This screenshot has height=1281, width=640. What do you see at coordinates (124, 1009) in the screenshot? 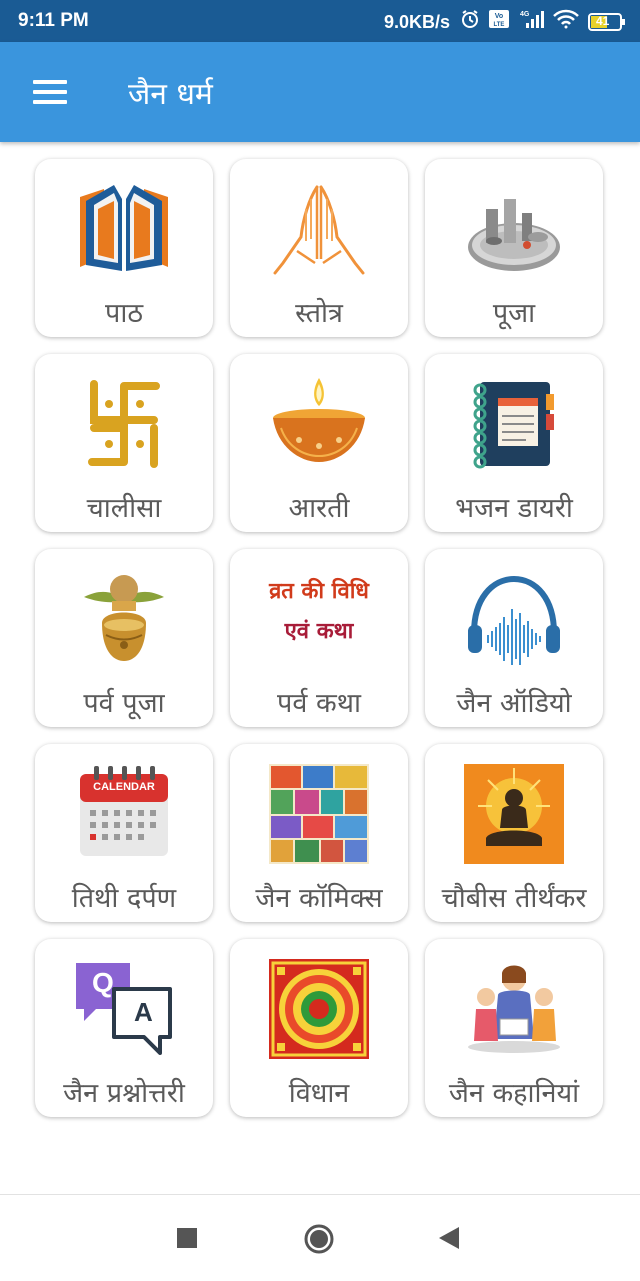
I see `question-answer-icon: Q A` at bounding box center [124, 1009].